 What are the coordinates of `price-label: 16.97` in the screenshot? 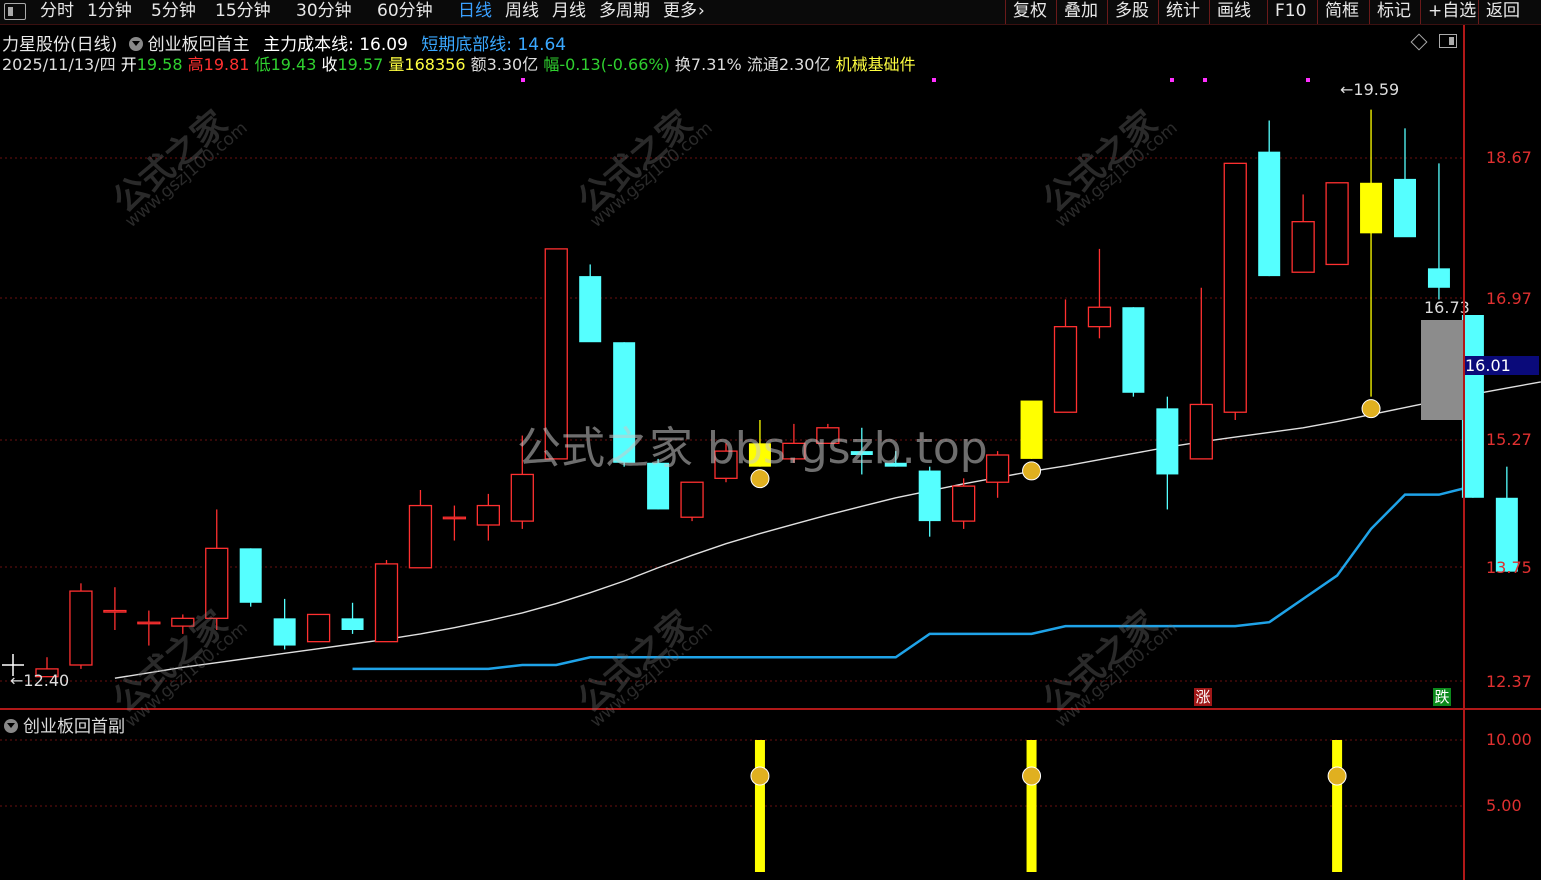 It's located at (1509, 298).